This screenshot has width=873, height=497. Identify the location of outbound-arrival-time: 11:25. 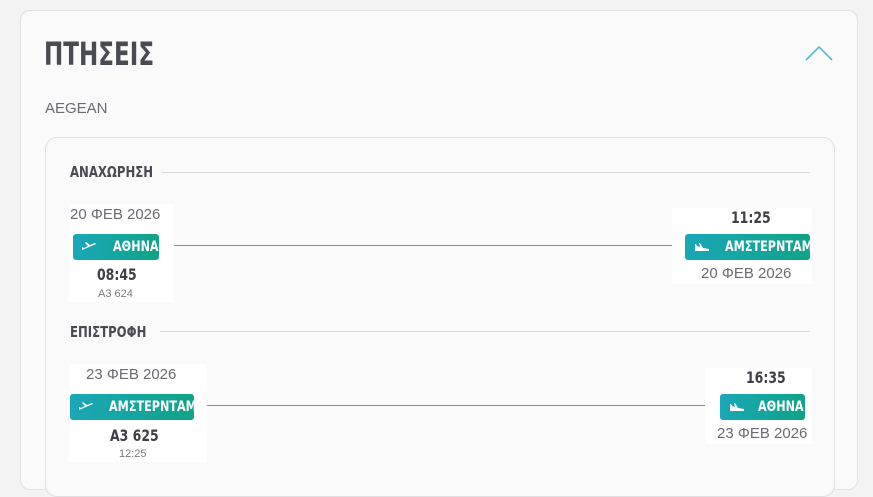
(751, 217).